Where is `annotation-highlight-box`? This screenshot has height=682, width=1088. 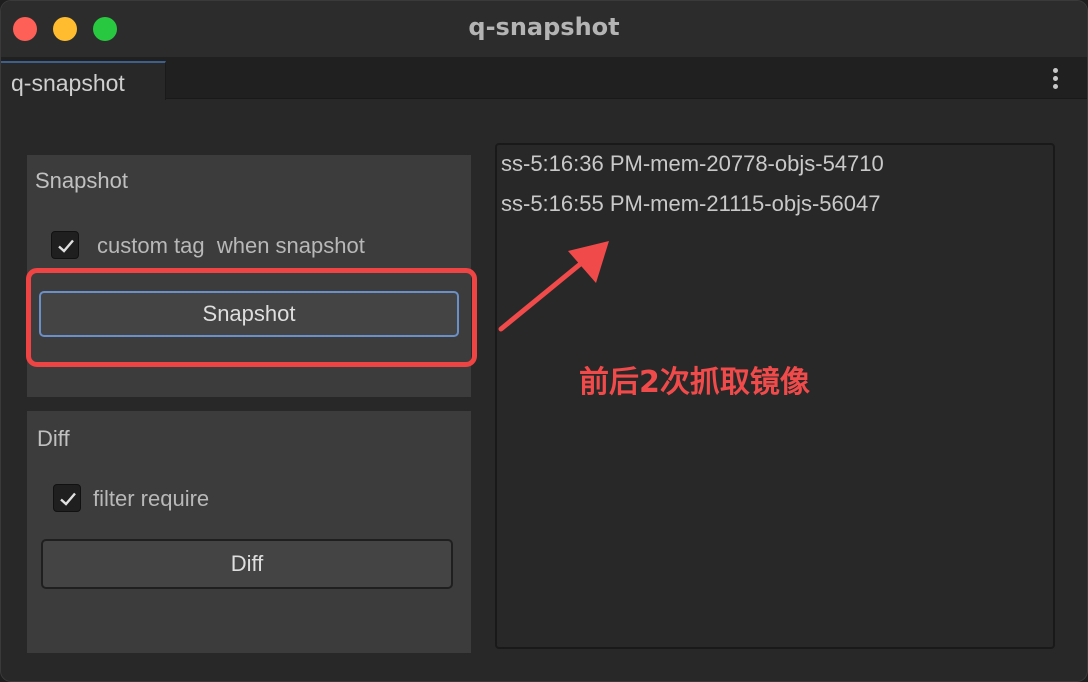 annotation-highlight-box is located at coordinates (251, 317).